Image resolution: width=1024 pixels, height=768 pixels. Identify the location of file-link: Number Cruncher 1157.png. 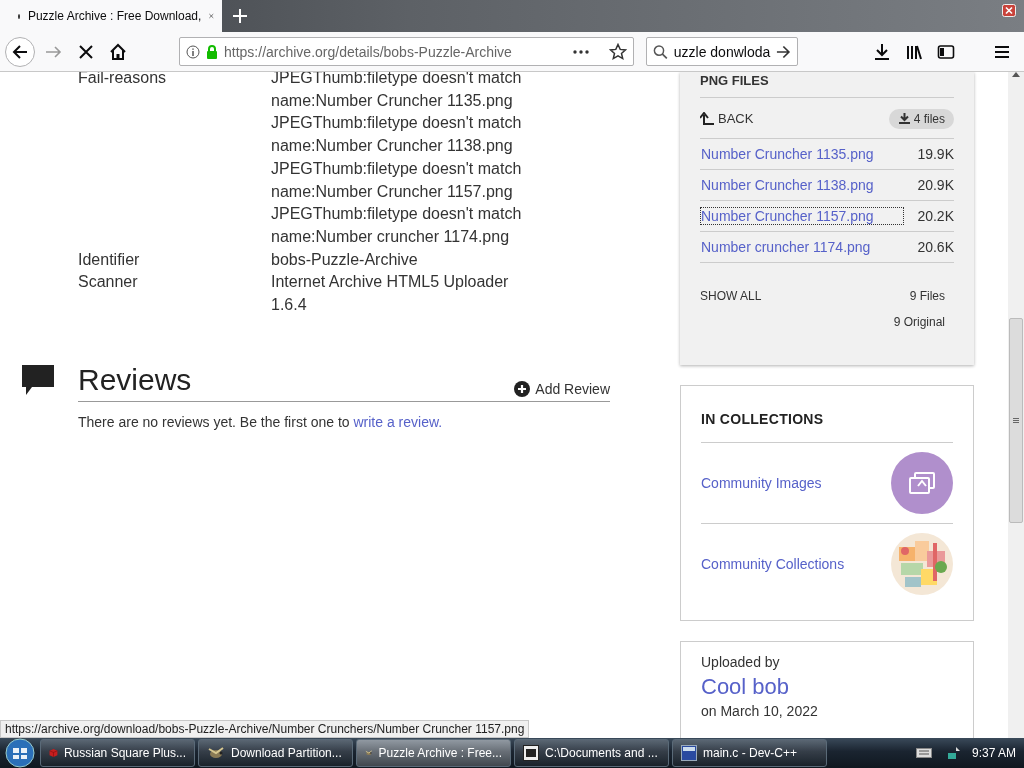
(802, 216).